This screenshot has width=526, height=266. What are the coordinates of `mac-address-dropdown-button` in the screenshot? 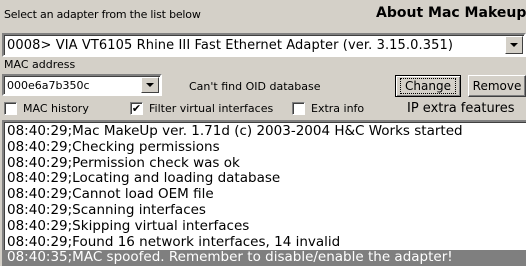 It's located at (150, 85).